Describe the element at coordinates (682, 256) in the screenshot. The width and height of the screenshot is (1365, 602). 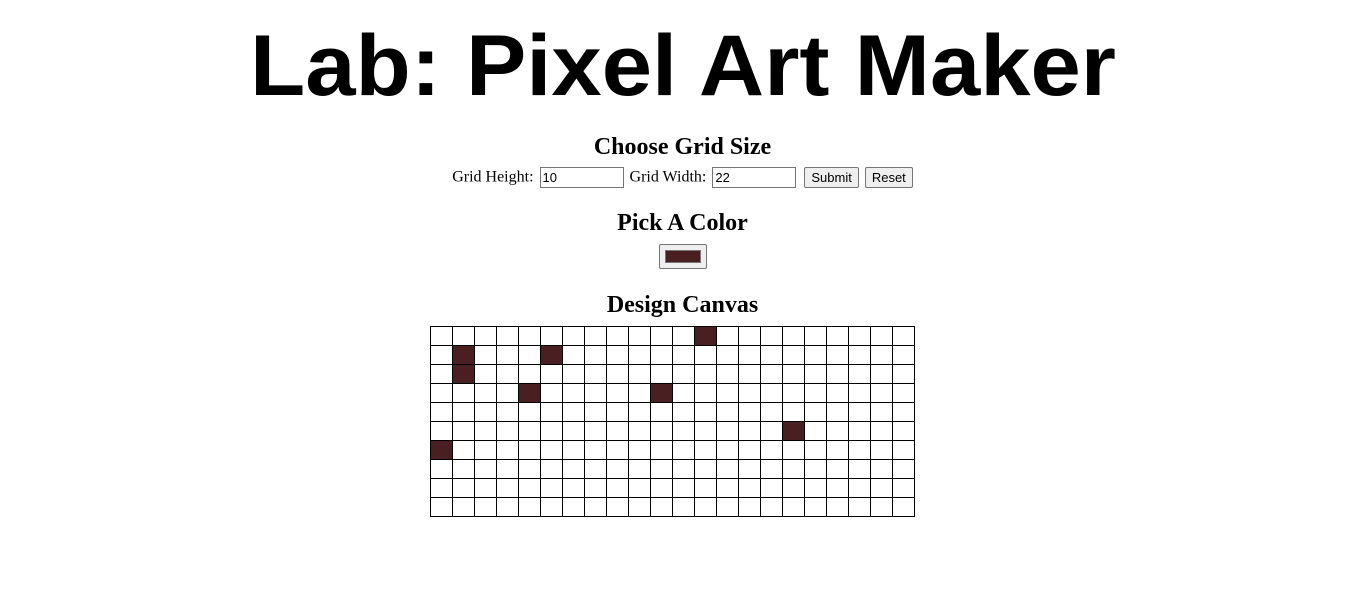
I see `color-picker` at that location.